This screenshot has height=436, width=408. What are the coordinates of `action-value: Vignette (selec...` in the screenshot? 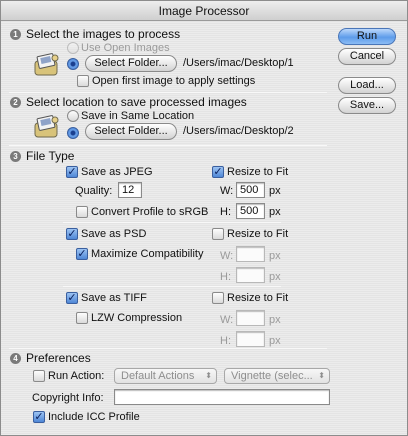 It's located at (272, 376).